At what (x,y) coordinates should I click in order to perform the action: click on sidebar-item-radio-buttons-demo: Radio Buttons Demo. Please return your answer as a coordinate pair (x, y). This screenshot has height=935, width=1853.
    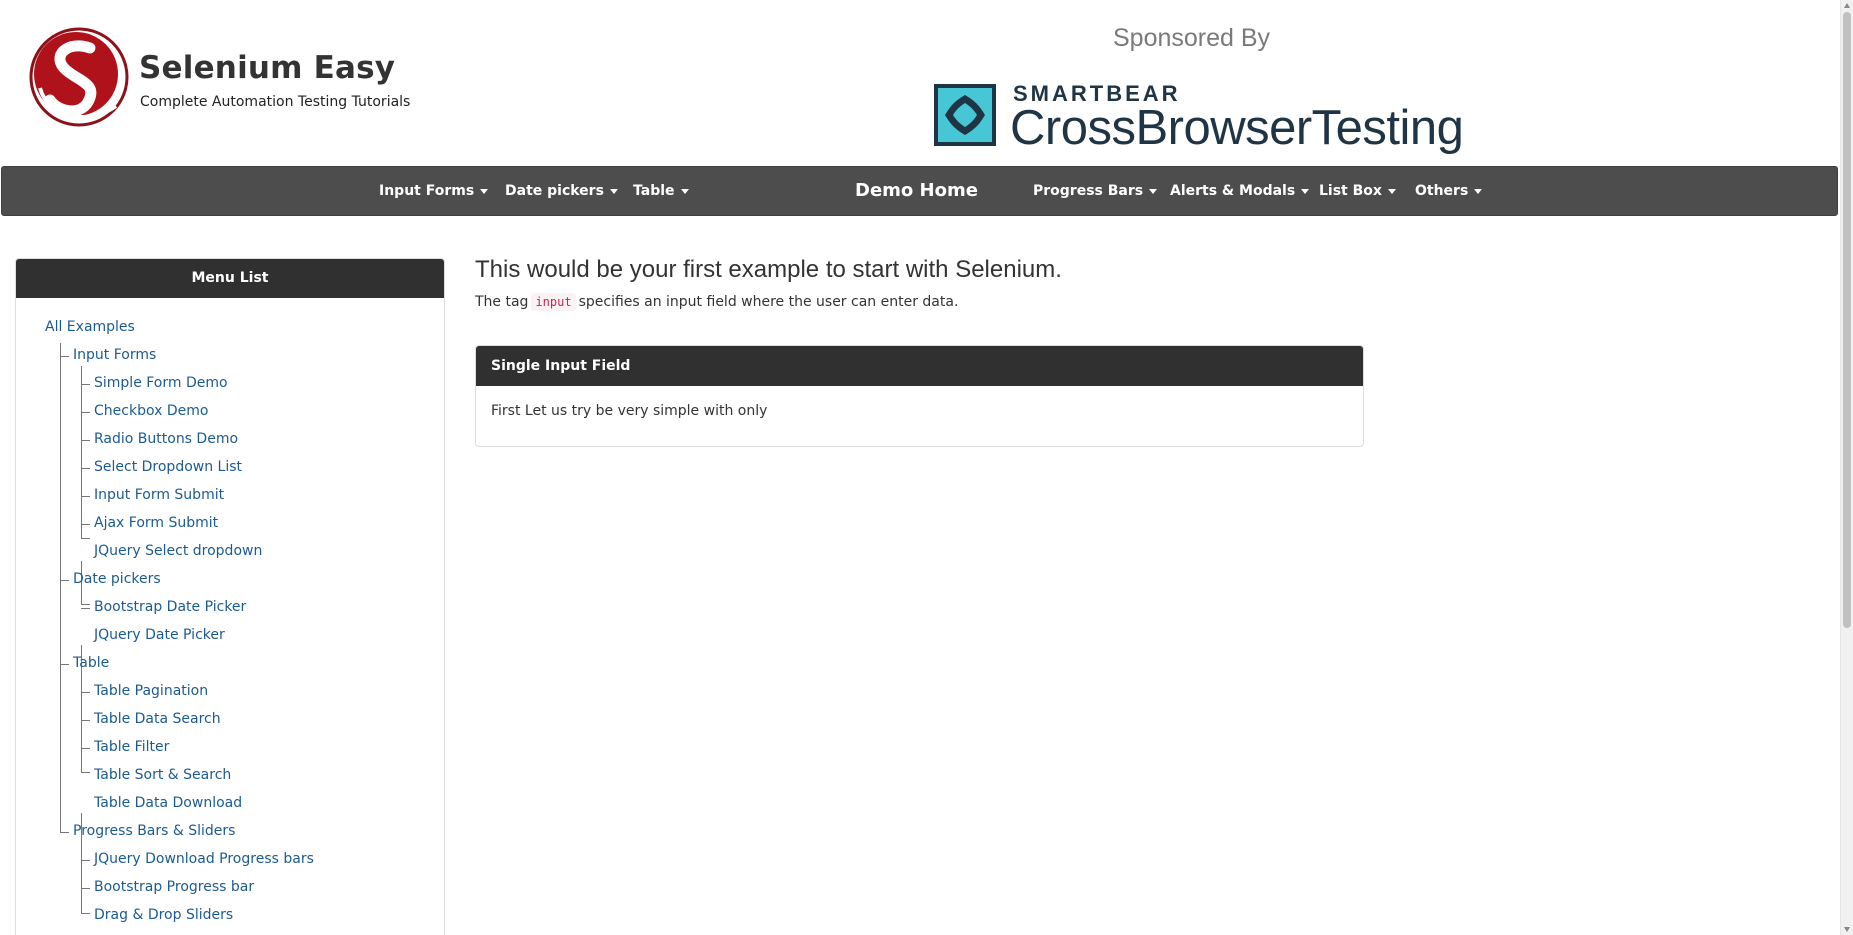
    Looking at the image, I should click on (166, 439).